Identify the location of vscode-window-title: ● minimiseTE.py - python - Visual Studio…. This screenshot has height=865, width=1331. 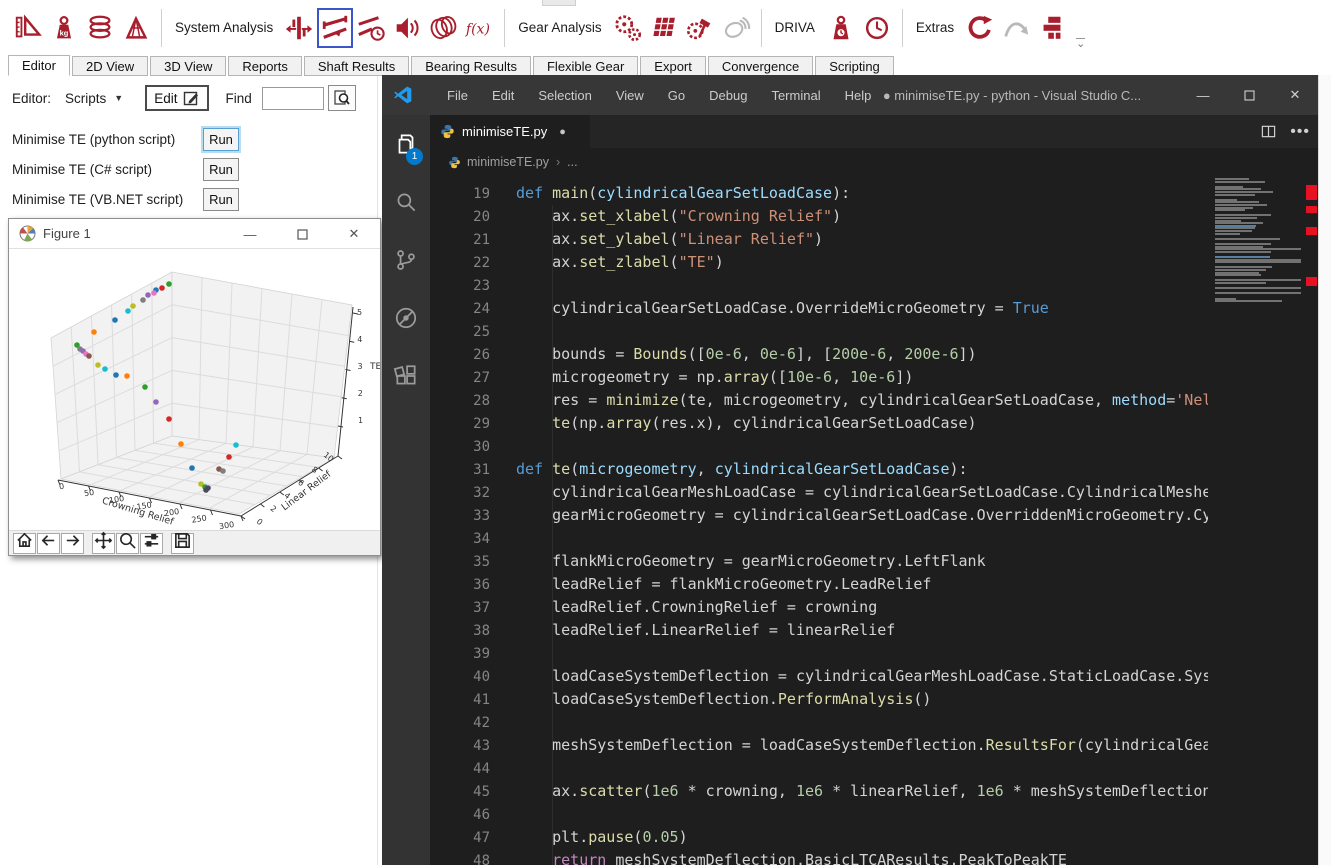
(1012, 95).